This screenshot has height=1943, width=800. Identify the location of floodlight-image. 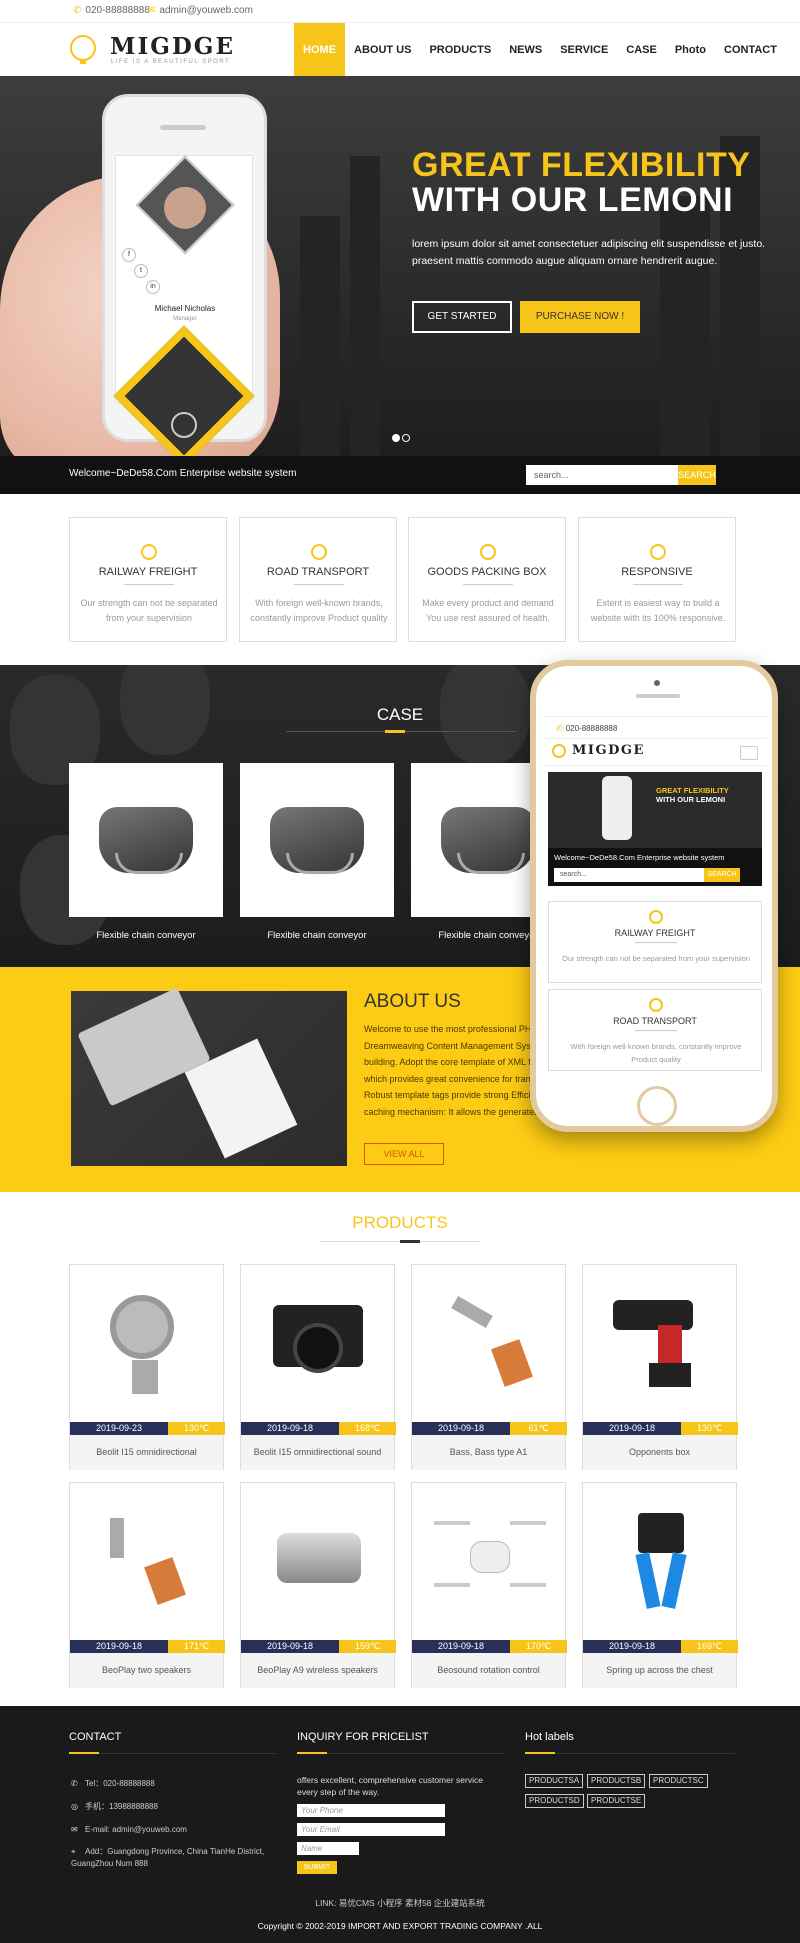
(146, 1343).